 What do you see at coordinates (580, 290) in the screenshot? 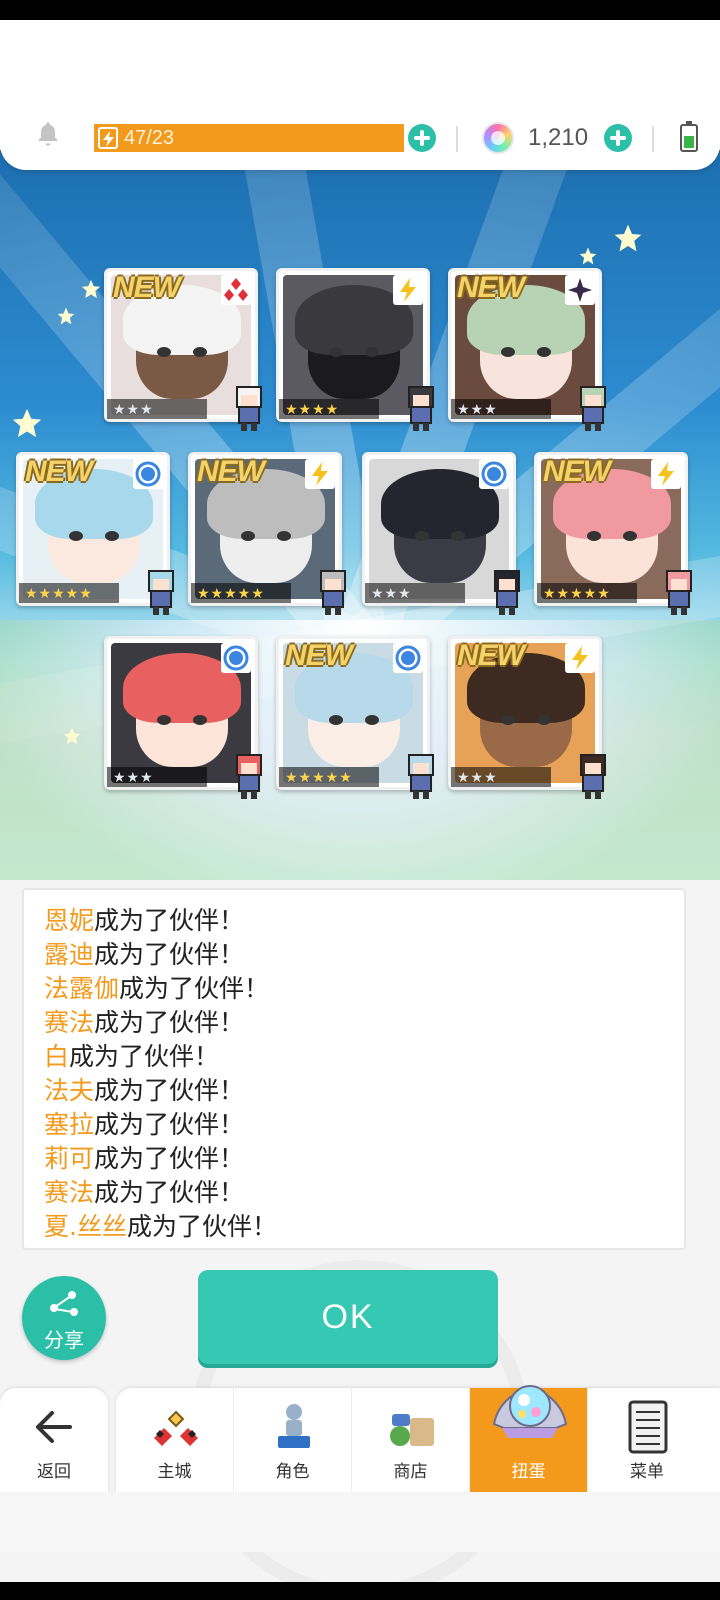
I see `cross-icon` at bounding box center [580, 290].